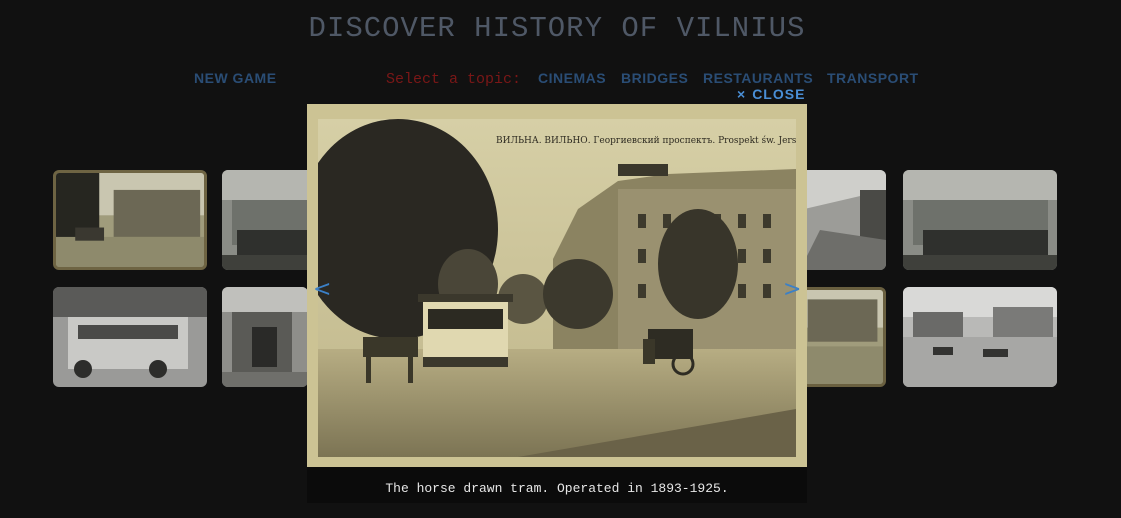 The image size is (1121, 518). I want to click on topic-transport: TRANSPORT, so click(873, 78).